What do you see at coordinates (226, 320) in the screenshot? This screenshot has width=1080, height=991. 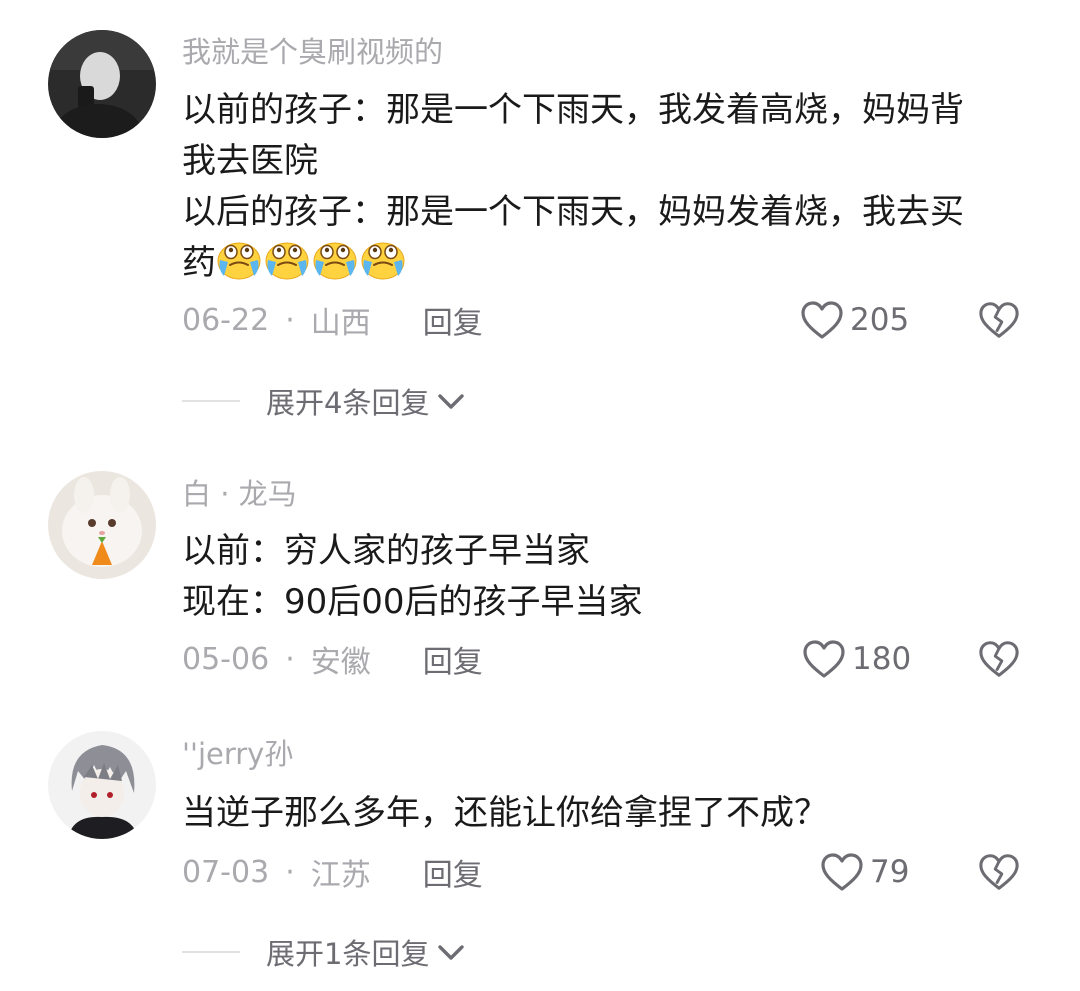 I see `comment-date: 06-22` at bounding box center [226, 320].